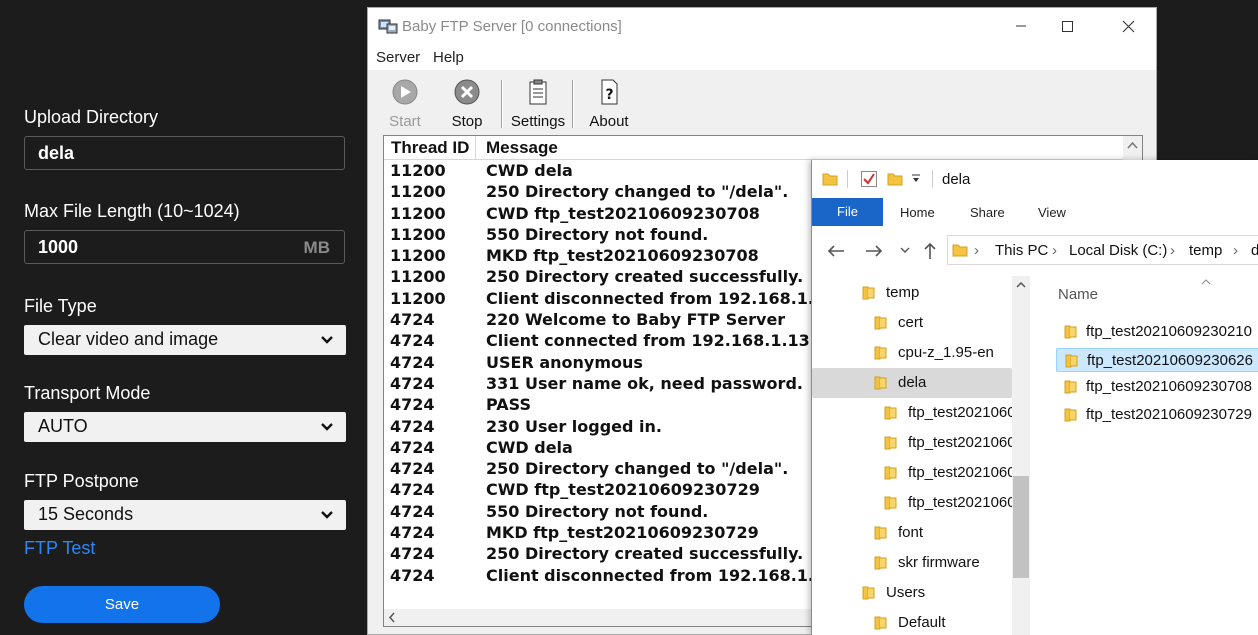  What do you see at coordinates (132, 211) in the screenshot?
I see `max-file-length-label: Max File Length (10~1024)` at bounding box center [132, 211].